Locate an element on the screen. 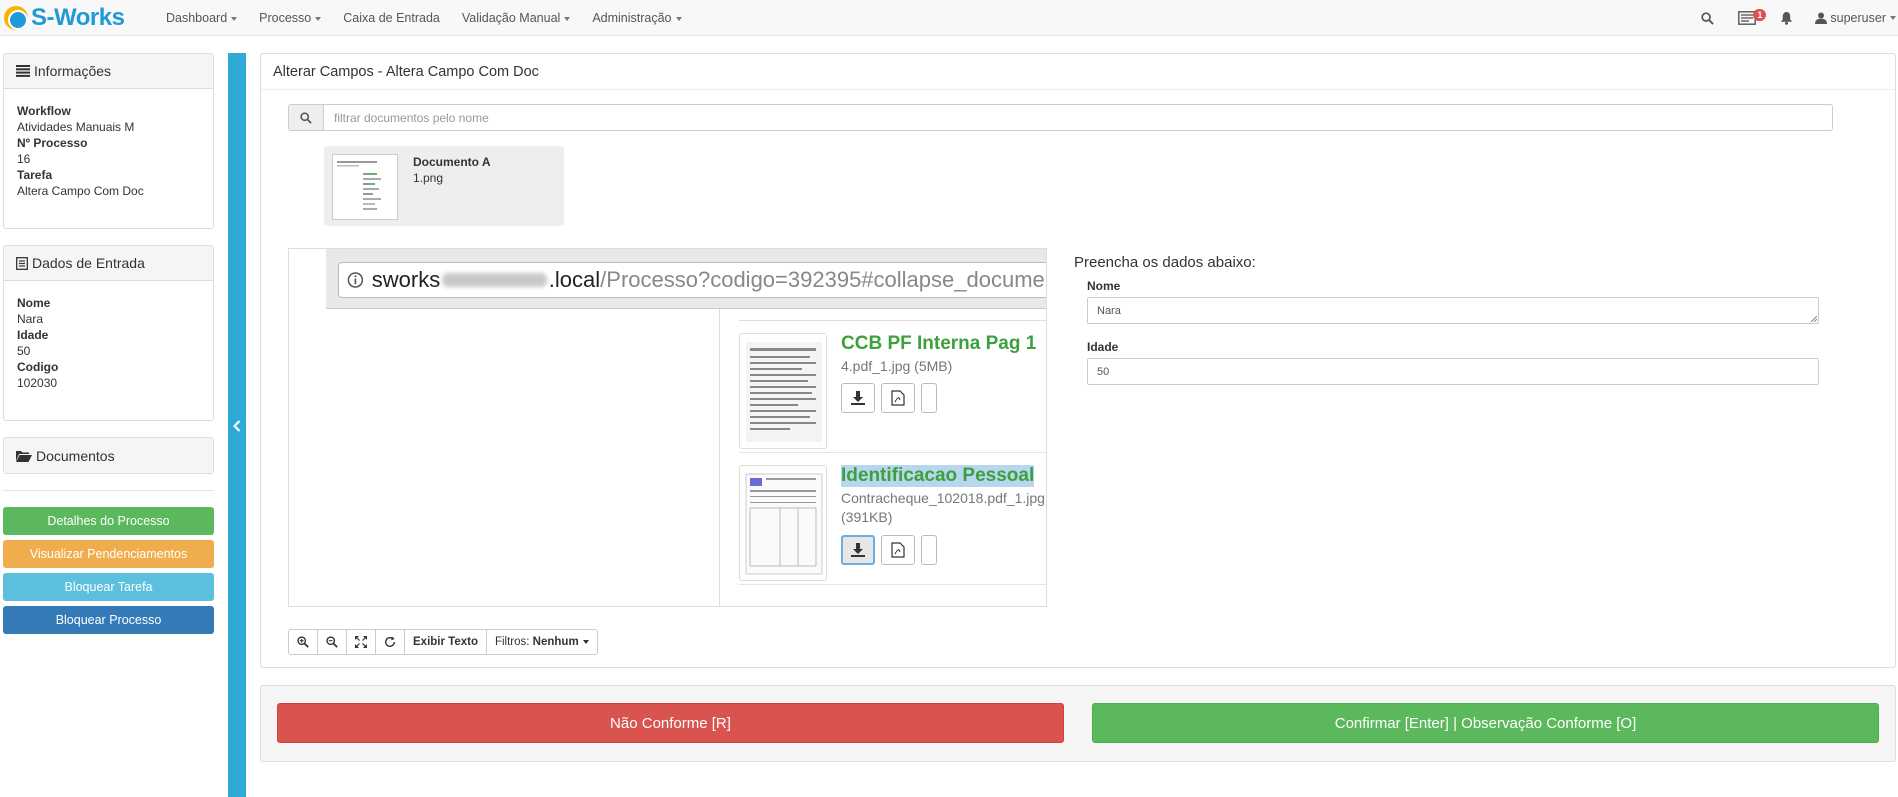 This screenshot has width=1898, height=797. sidebar-collapse-toggle is located at coordinates (237, 425).